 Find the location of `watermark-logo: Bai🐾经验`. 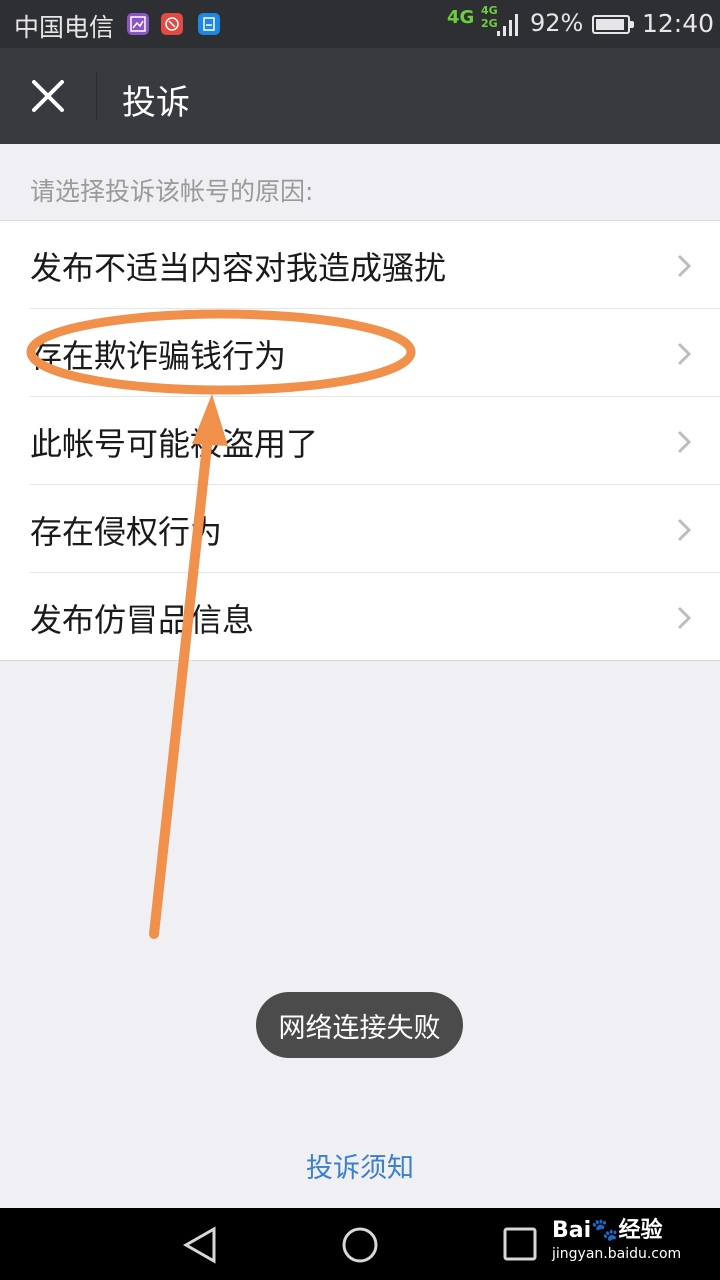

watermark-logo: Bai🐾经验 is located at coordinates (607, 1230).